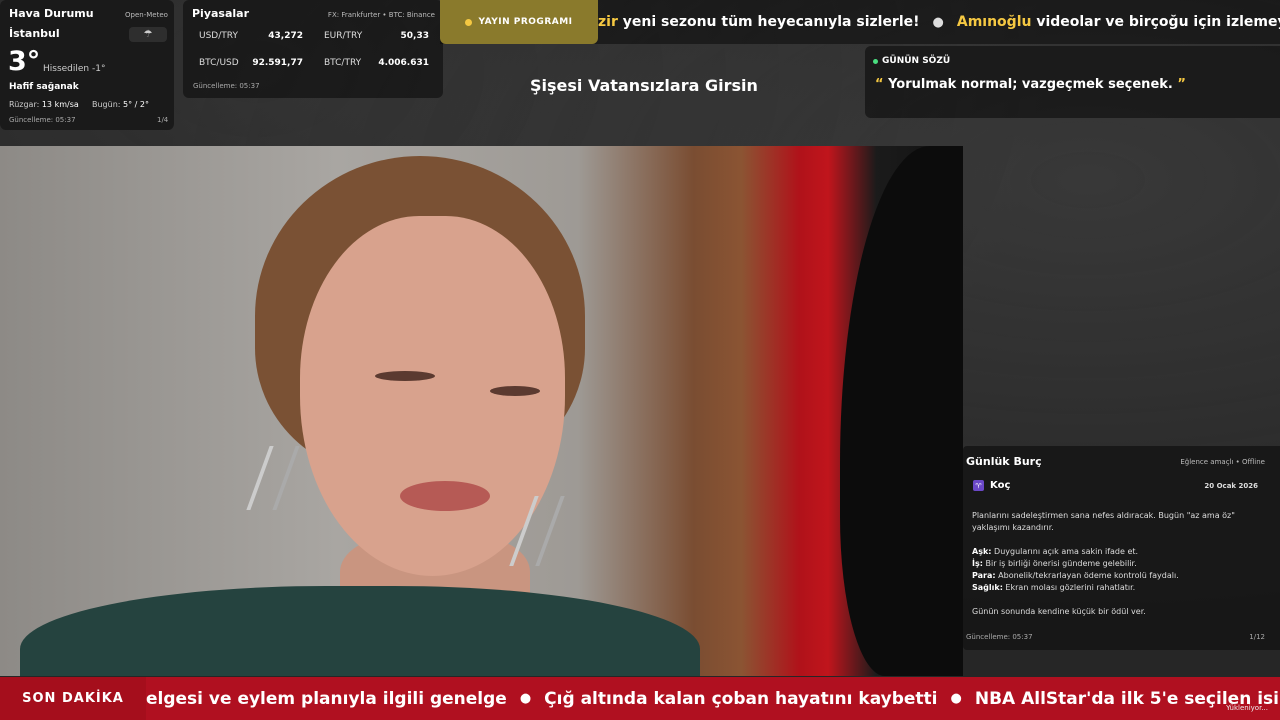  What do you see at coordinates (146, 15) in the screenshot?
I see `weather-source: Open-Meteo` at bounding box center [146, 15].